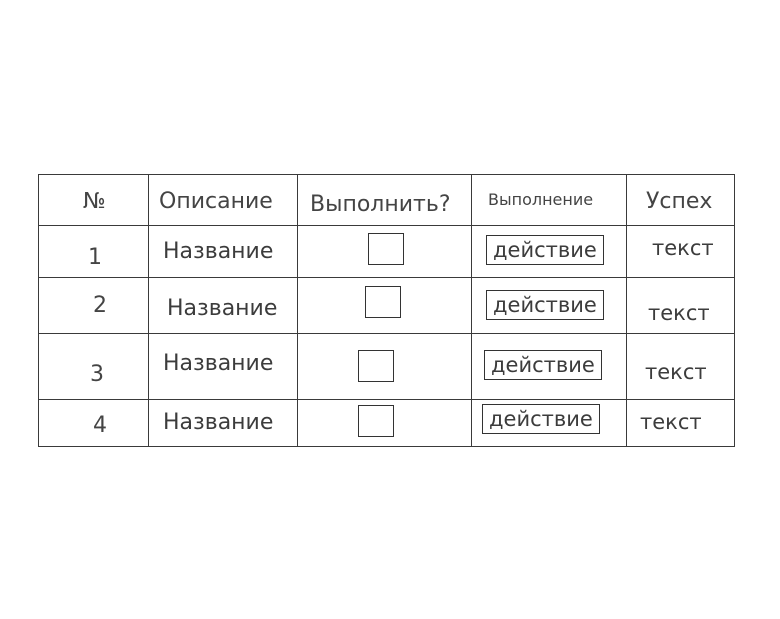  I want to click on row-number: 4, so click(100, 425).